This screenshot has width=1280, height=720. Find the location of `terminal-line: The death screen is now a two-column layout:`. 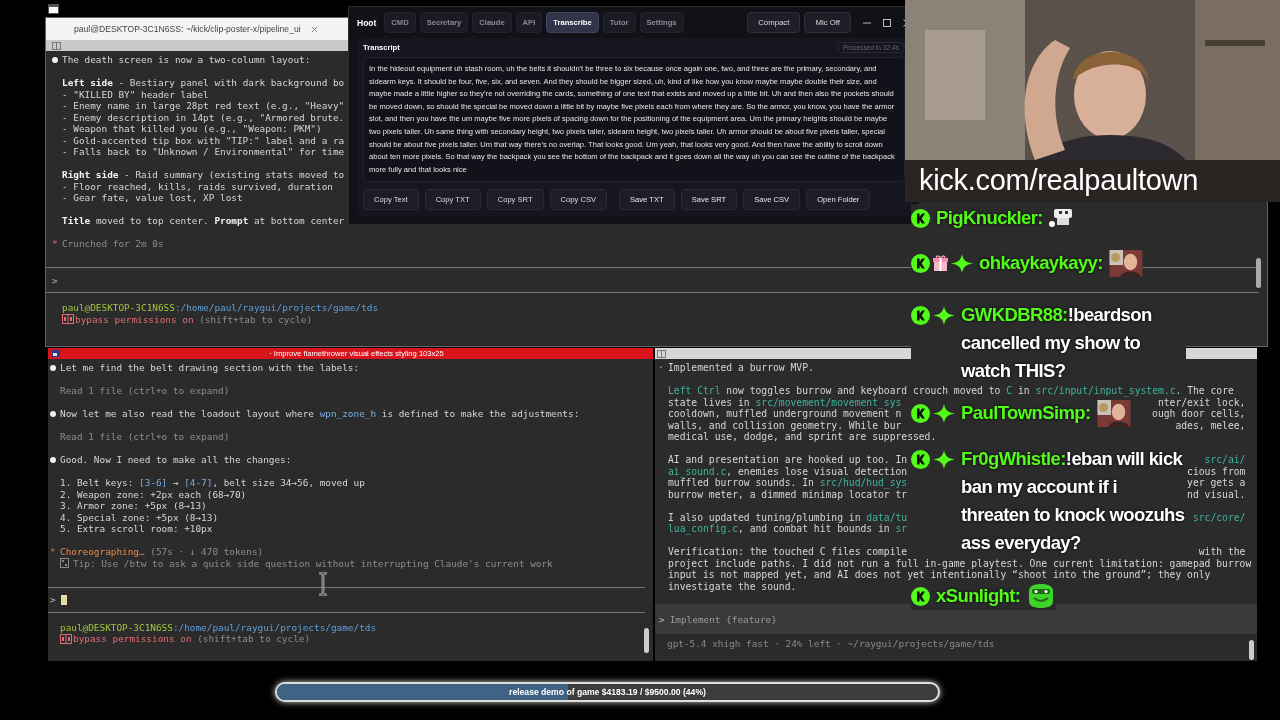

terminal-line: The death screen is now a two-column layout: is located at coordinates (186, 60).